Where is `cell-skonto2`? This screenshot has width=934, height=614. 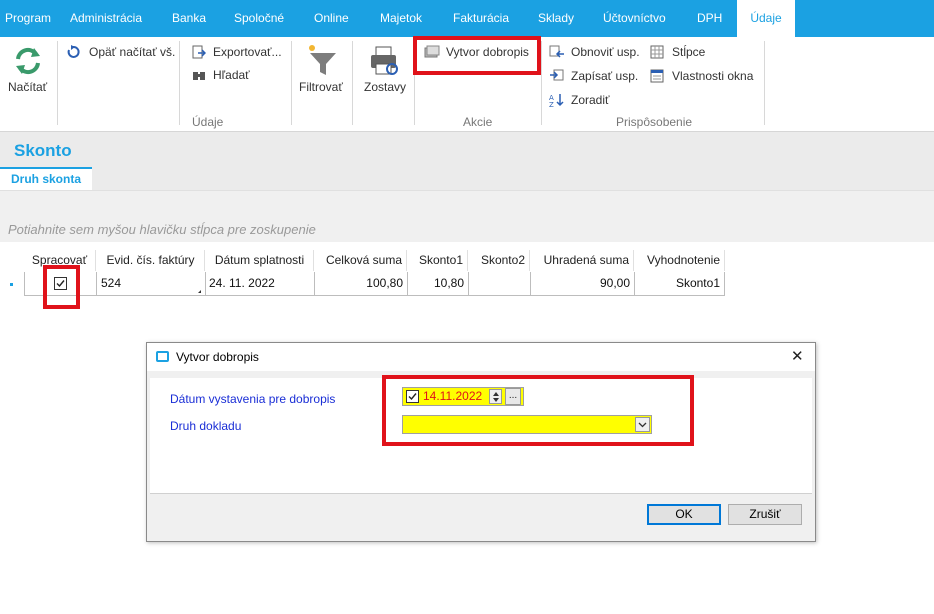 cell-skonto2 is located at coordinates (500, 284).